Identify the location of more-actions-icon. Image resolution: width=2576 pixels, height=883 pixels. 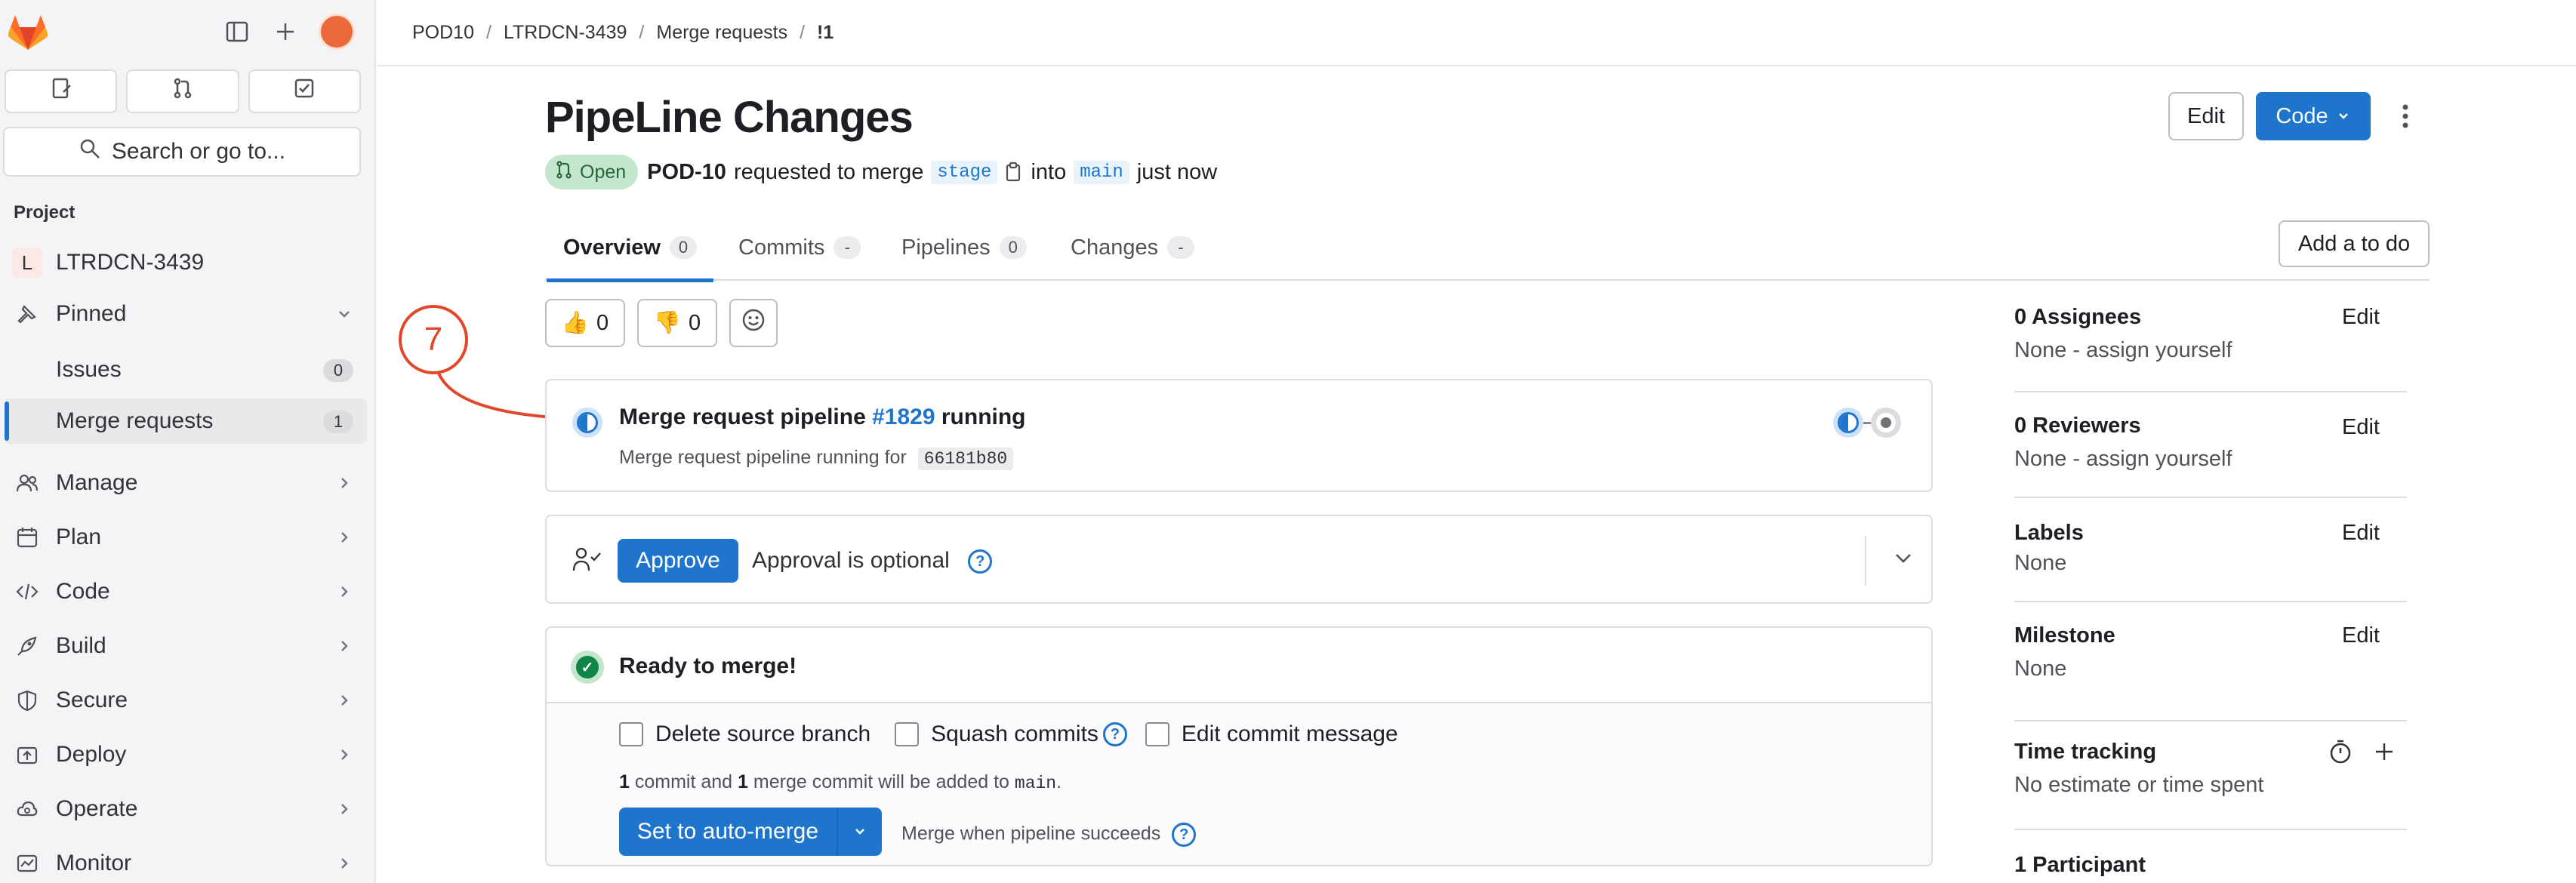
(2405, 116).